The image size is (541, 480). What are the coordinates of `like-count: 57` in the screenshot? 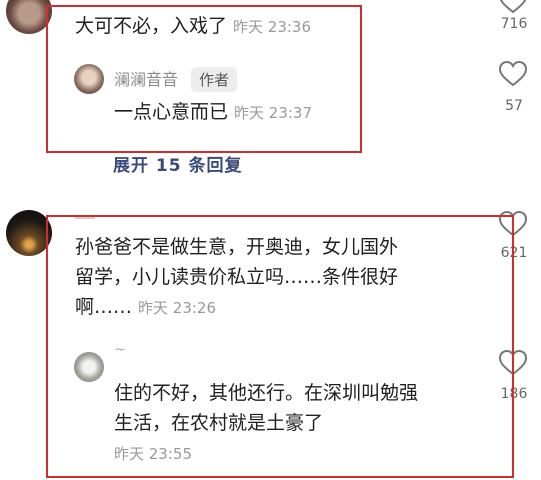 It's located at (514, 106).